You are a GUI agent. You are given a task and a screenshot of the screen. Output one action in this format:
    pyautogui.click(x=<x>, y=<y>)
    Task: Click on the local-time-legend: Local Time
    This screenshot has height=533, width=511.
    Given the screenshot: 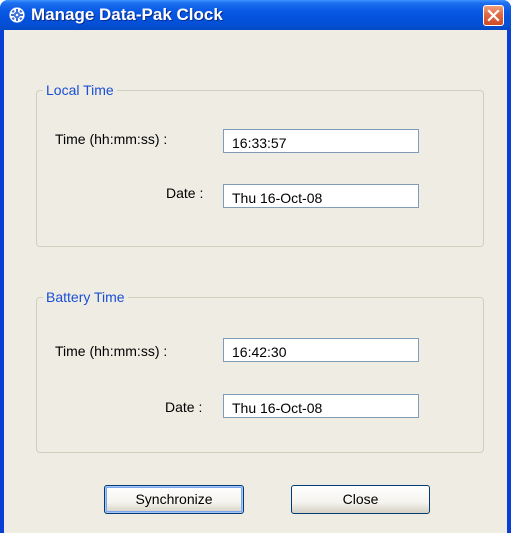 What is the action you would take?
    pyautogui.click(x=80, y=90)
    